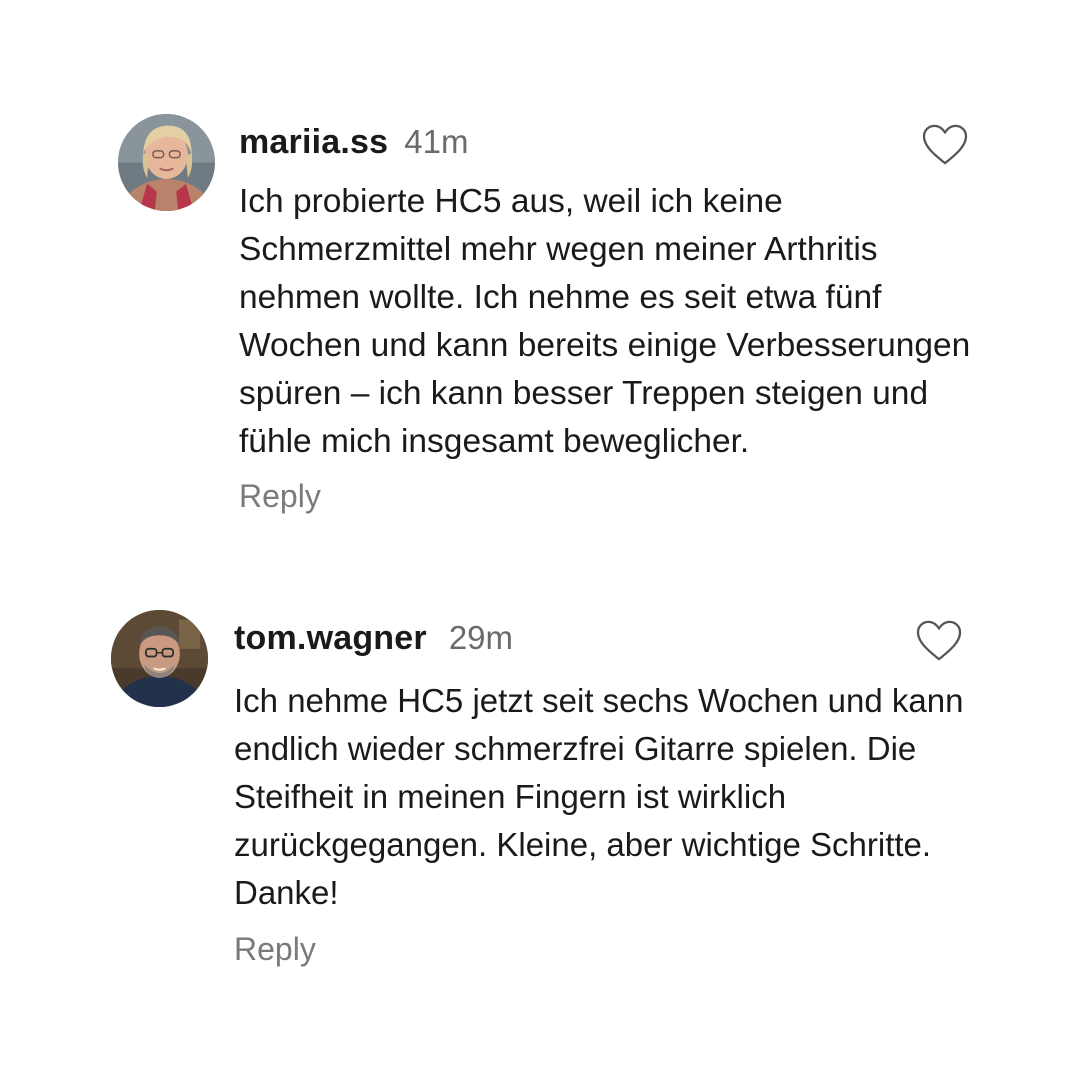  What do you see at coordinates (436, 141) in the screenshot?
I see `timestamp: 41m` at bounding box center [436, 141].